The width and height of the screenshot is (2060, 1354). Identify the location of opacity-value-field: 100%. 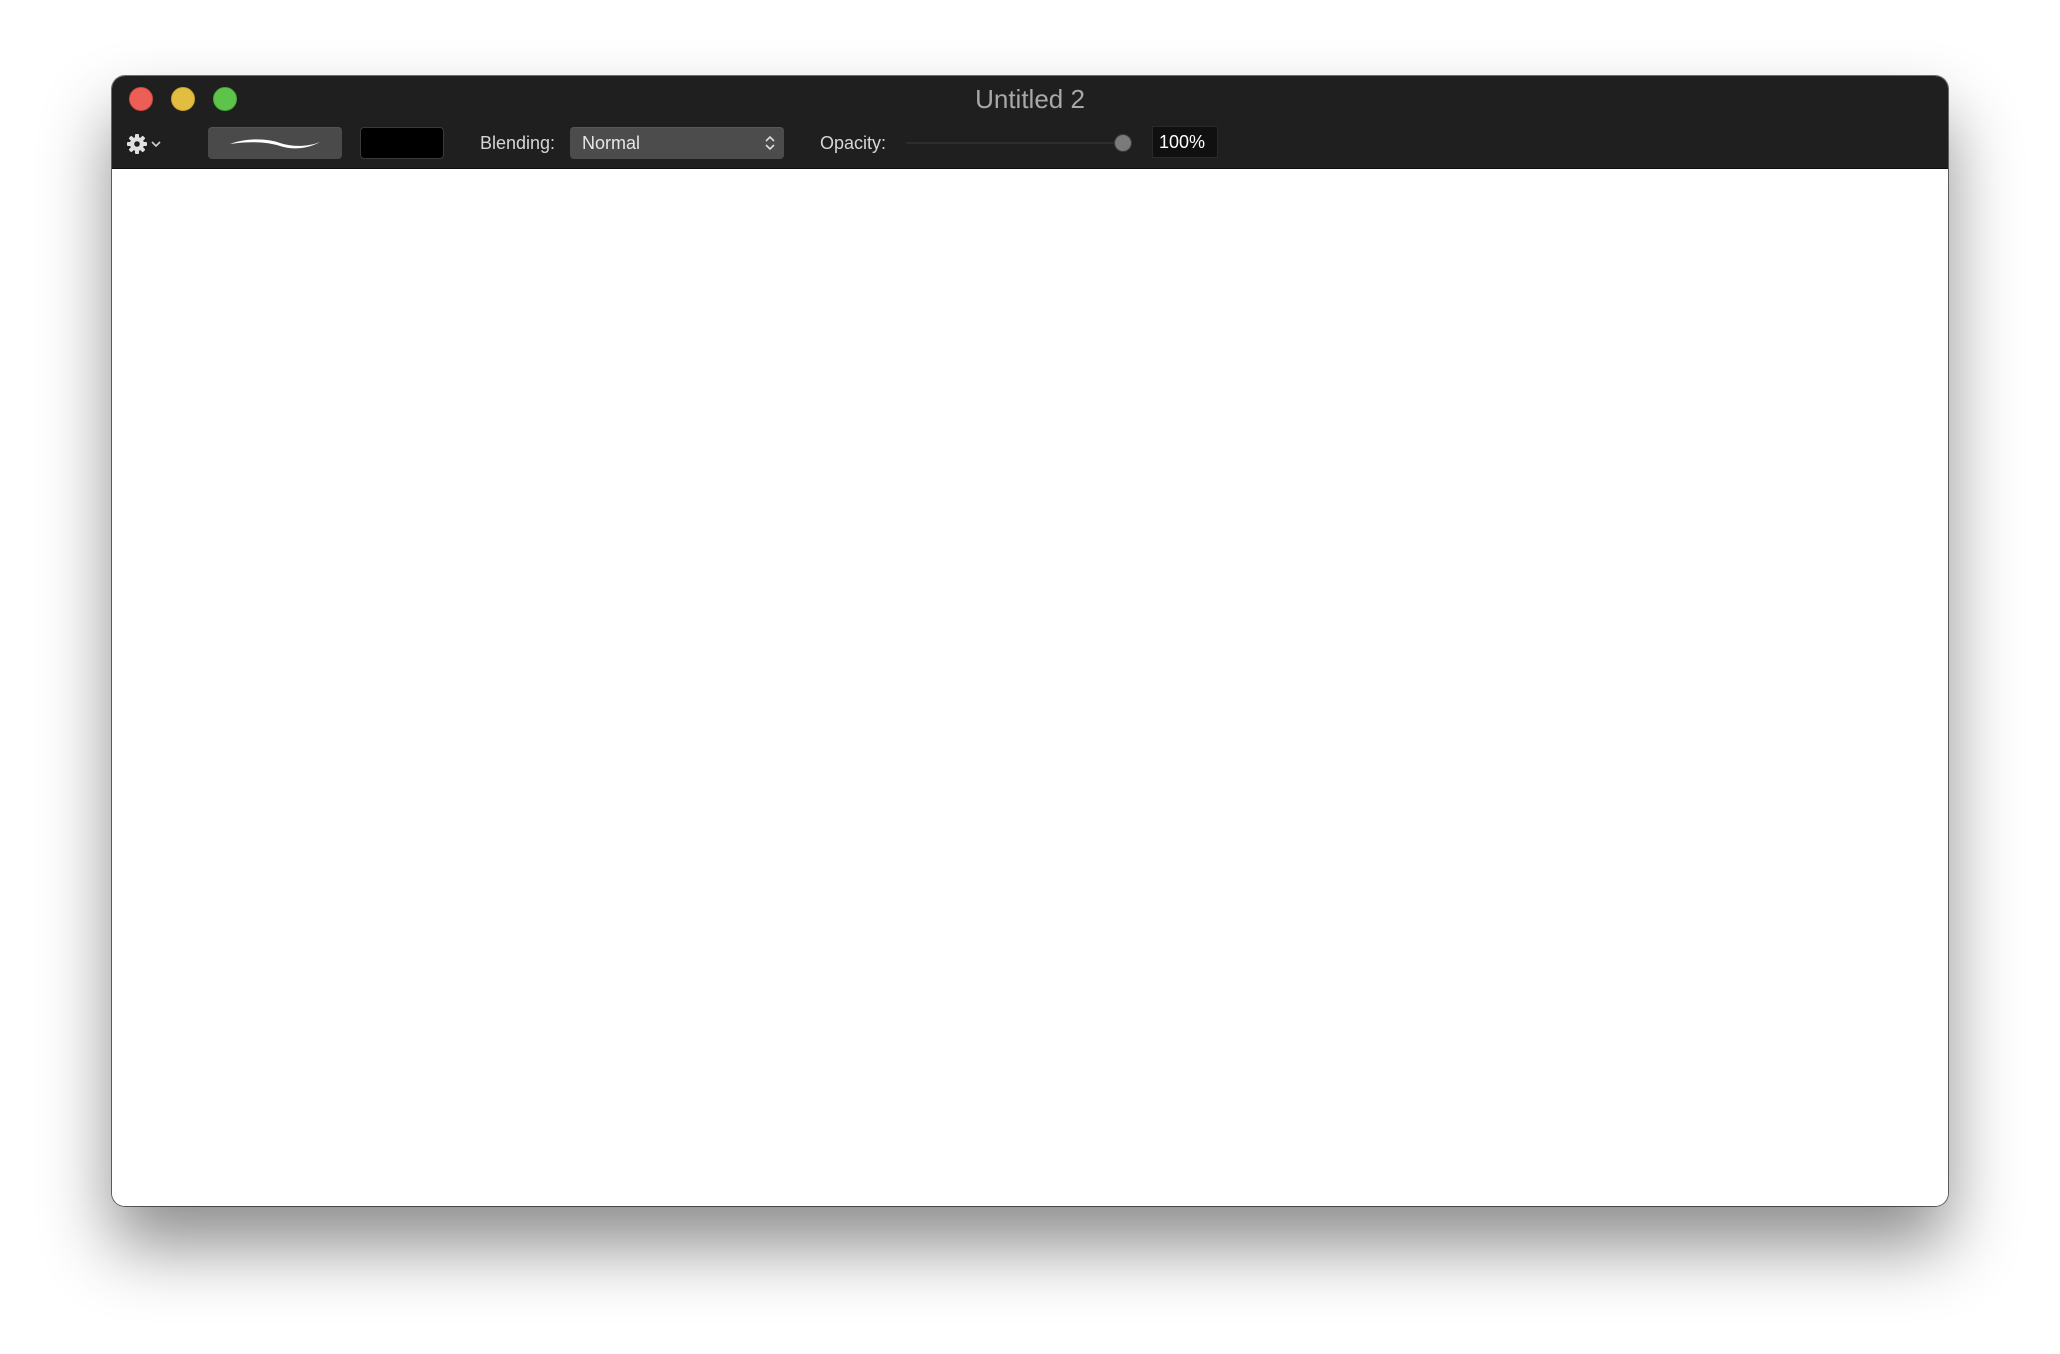
(1185, 142).